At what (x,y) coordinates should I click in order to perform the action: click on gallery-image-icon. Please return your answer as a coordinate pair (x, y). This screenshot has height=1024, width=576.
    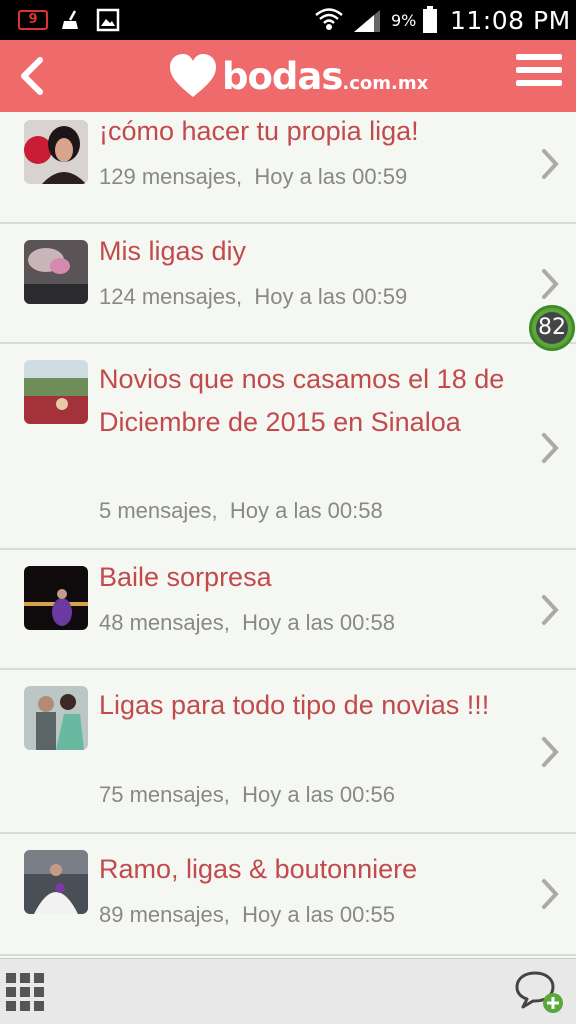
    Looking at the image, I should click on (108, 20).